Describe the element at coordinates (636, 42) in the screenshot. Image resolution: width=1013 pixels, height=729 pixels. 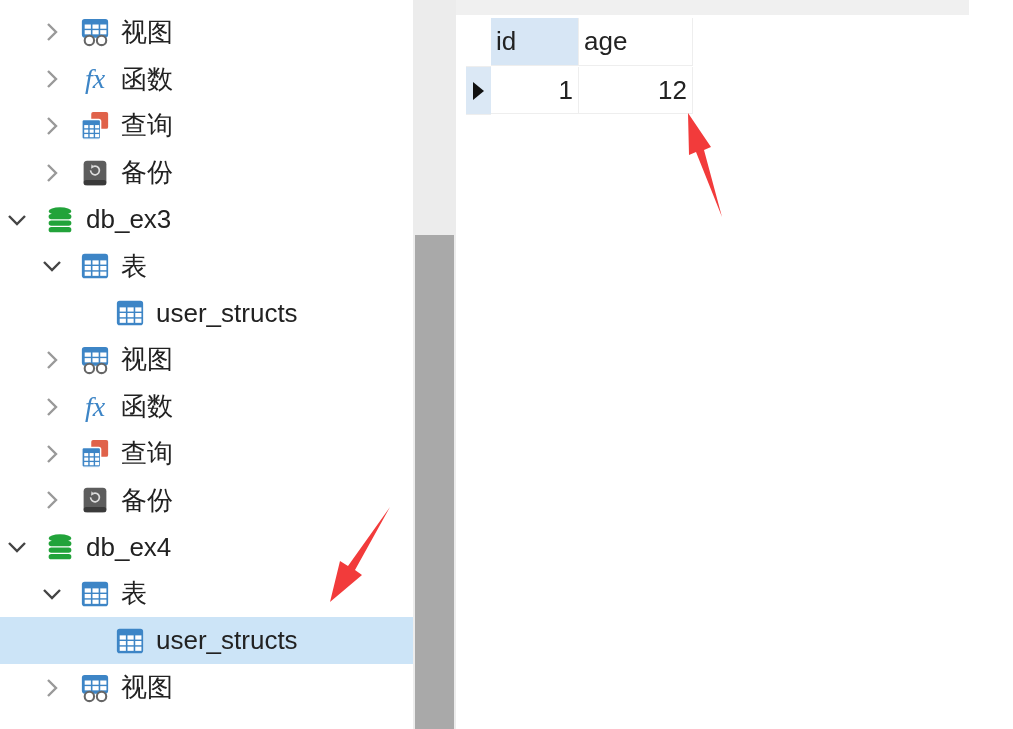
I see `column-header: age` at that location.